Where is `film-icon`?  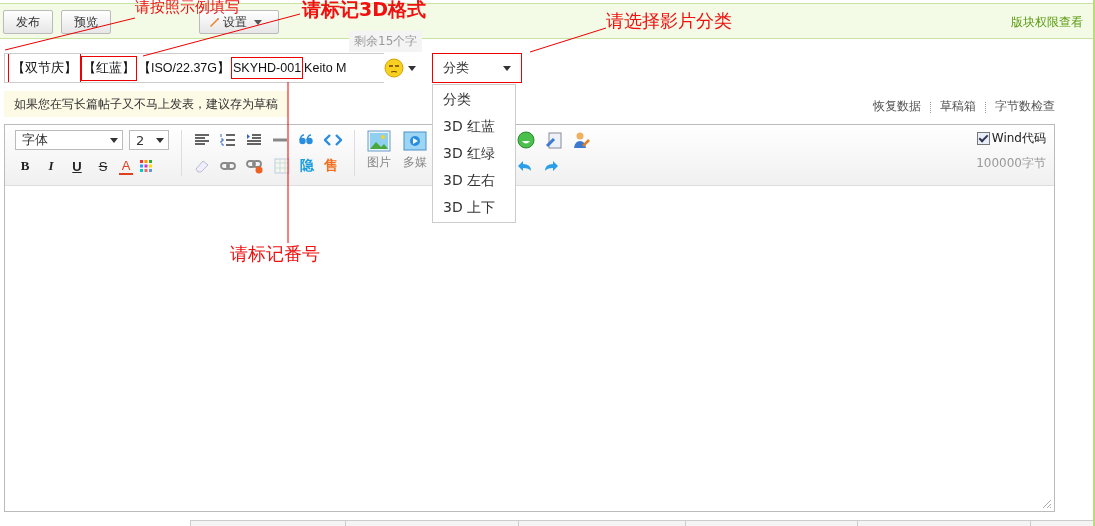
film-icon is located at coordinates (415, 141).